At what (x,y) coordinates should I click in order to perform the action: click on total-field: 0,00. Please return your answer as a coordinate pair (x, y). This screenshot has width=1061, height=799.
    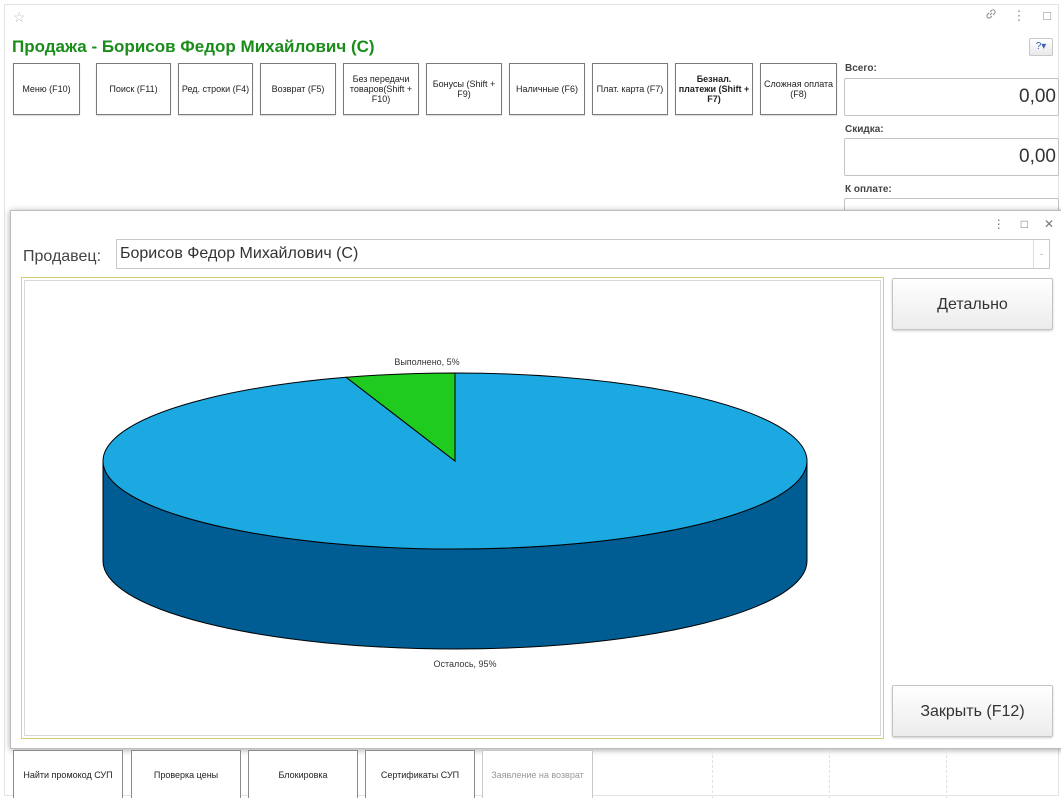
    Looking at the image, I should click on (951, 97).